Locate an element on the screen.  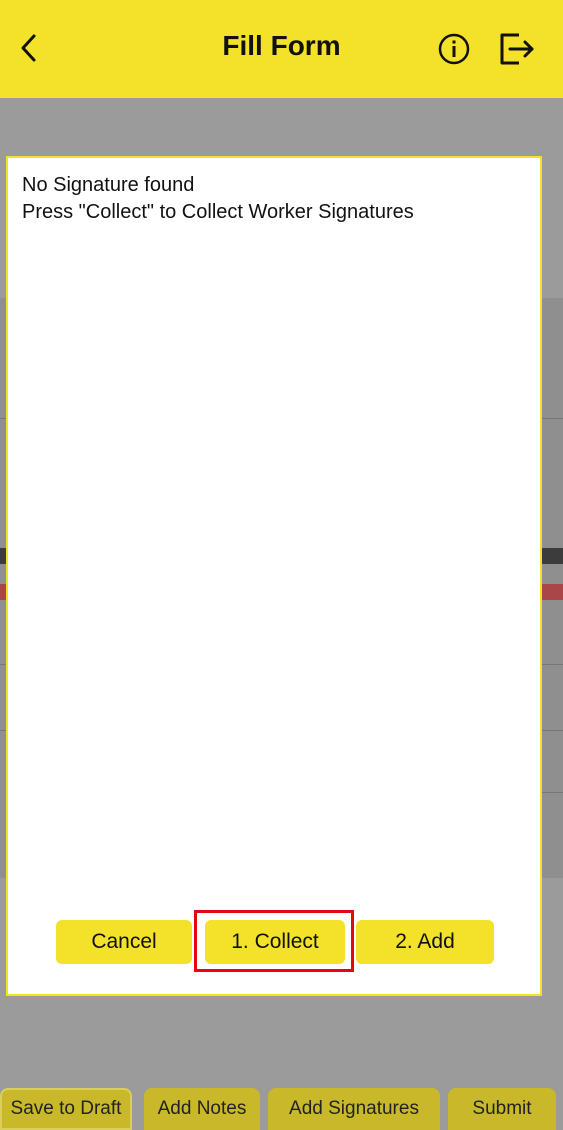
info-icon is located at coordinates (454, 49).